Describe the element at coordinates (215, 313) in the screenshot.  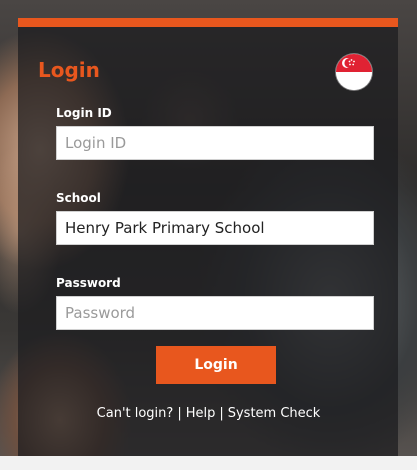
I see `password-input` at that location.